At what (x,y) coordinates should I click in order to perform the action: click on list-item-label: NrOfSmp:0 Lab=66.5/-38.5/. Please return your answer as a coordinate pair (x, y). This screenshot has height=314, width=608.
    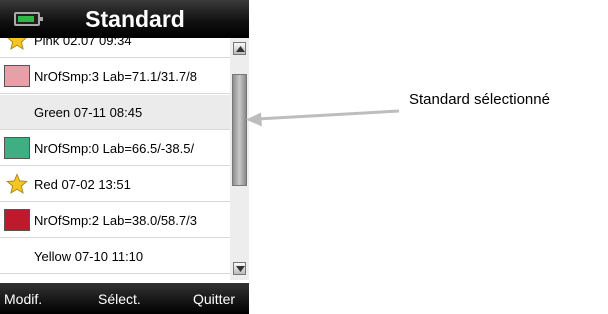
    Looking at the image, I should click on (114, 148).